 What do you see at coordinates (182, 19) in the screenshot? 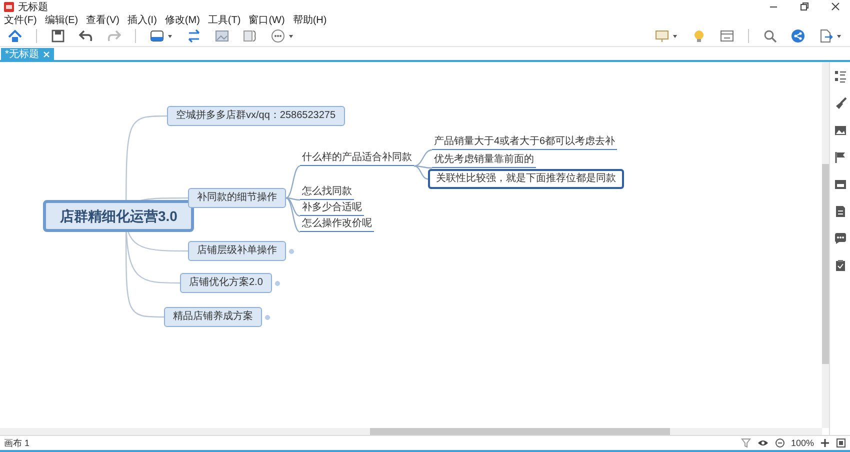
I see `menu-item: 修改(M)` at bounding box center [182, 19].